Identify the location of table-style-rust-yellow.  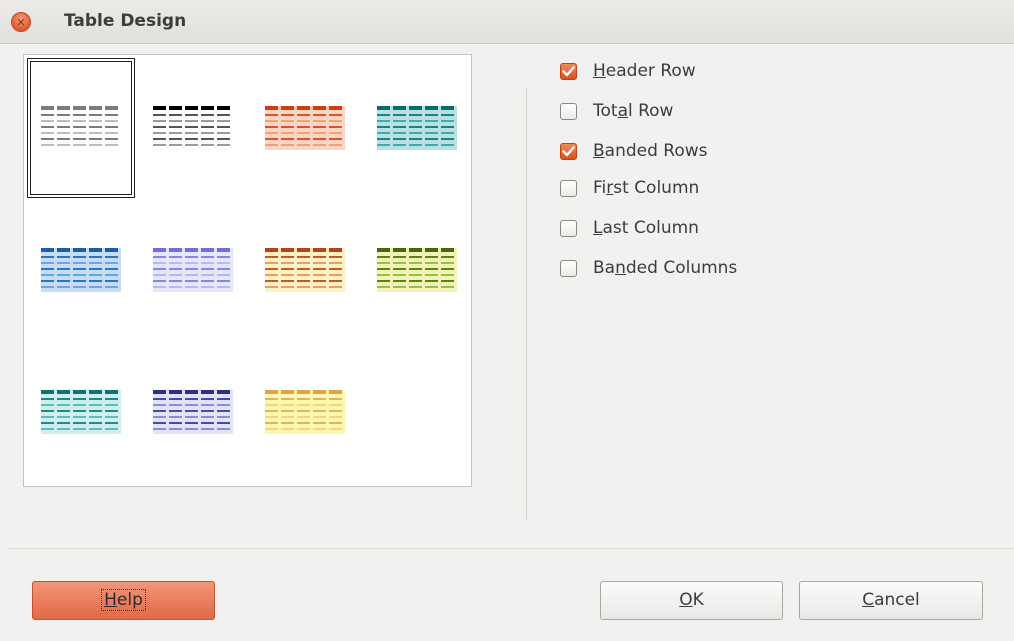
(305, 270).